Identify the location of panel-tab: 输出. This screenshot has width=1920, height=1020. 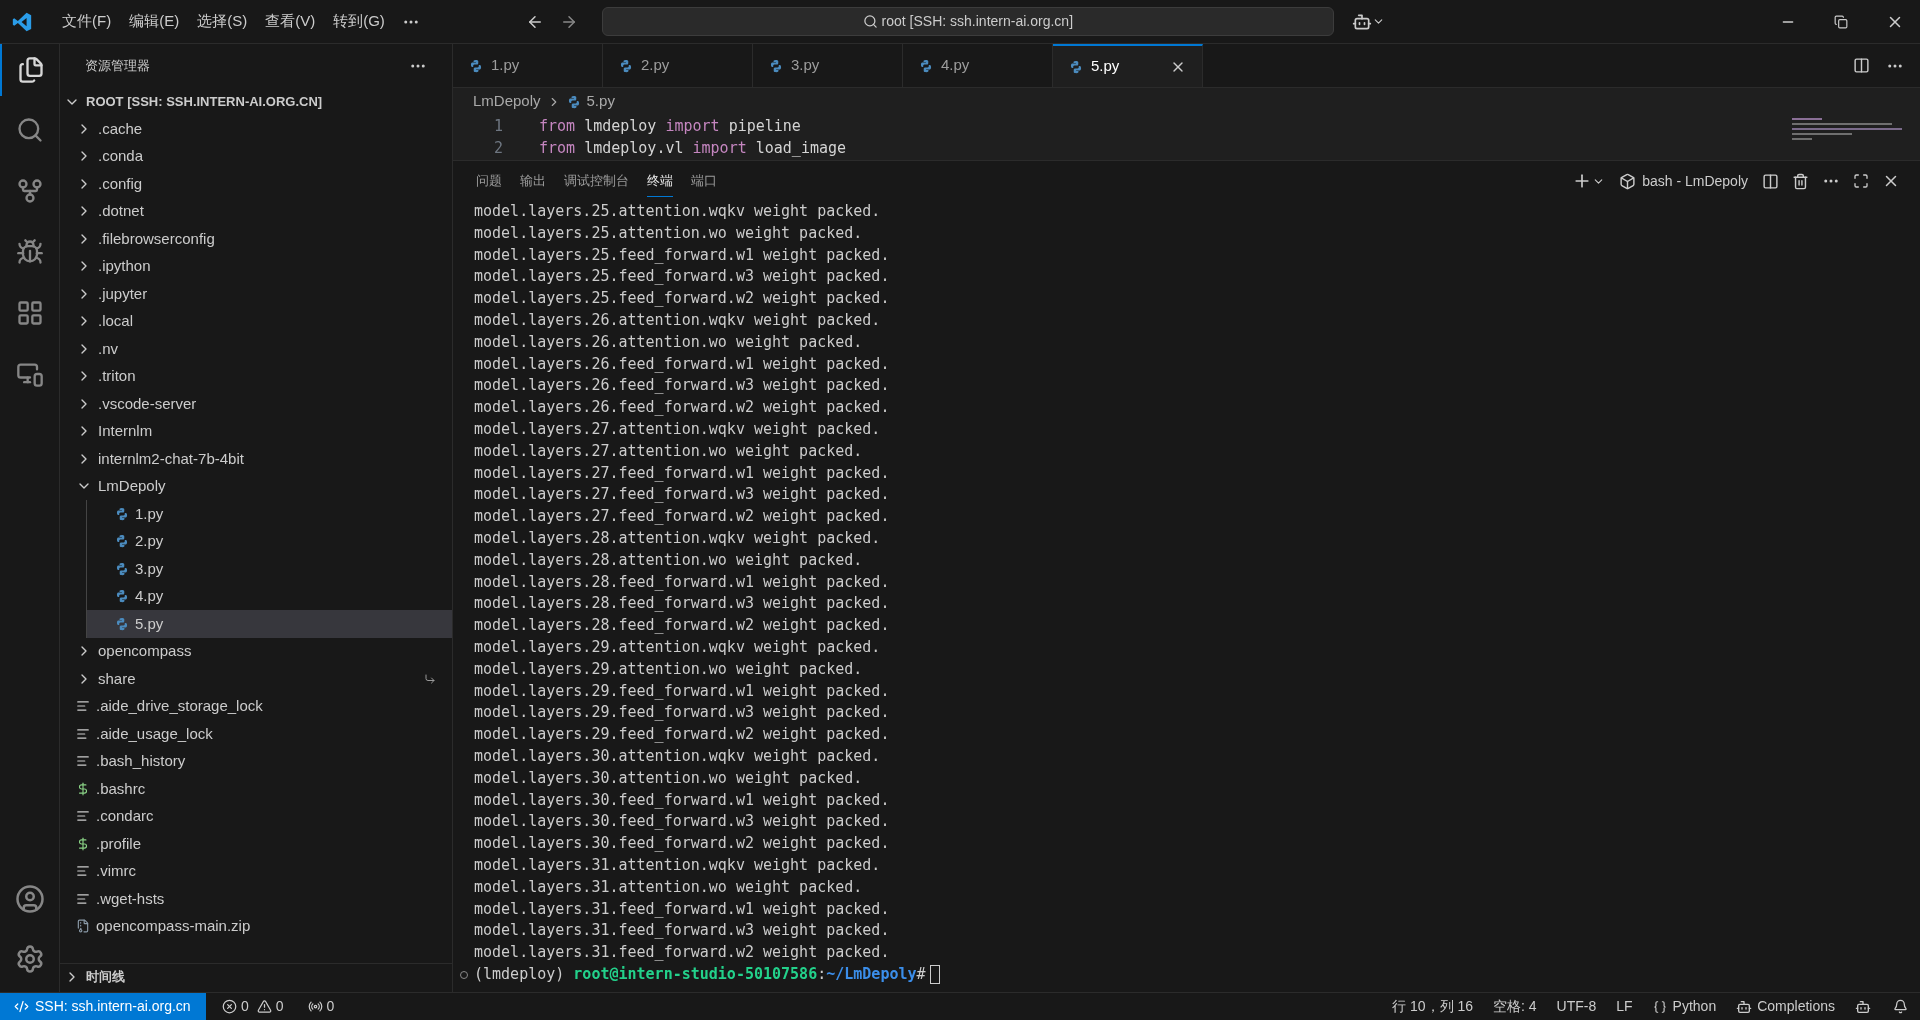
(533, 181).